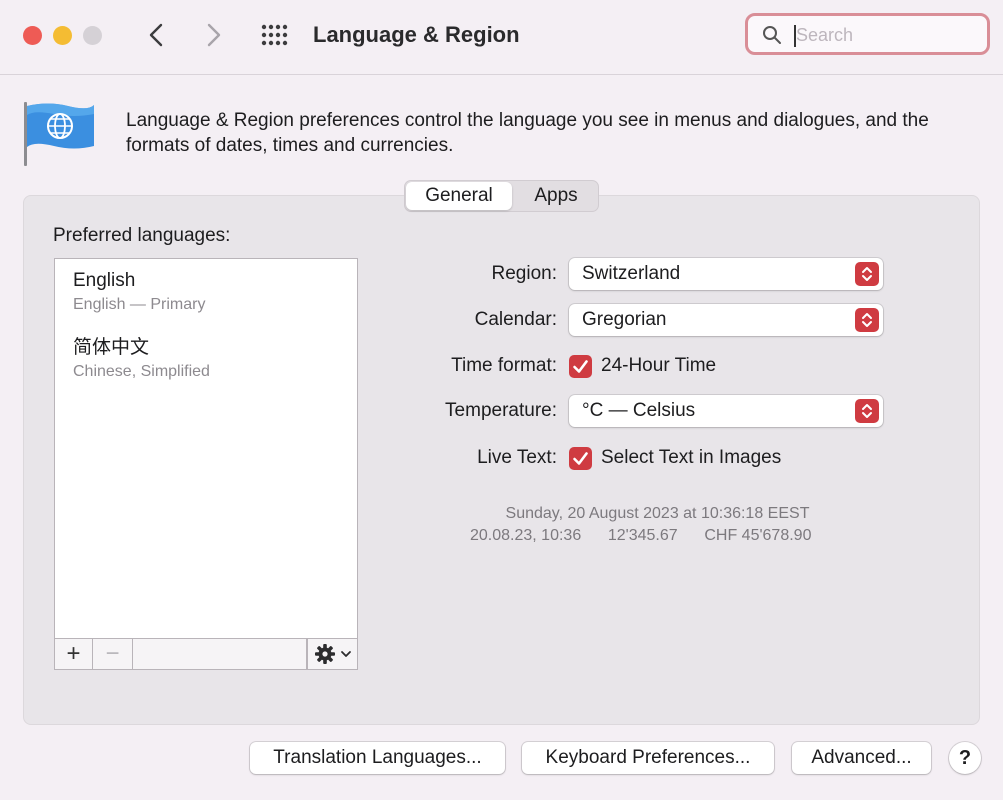 This screenshot has height=800, width=1003. Describe the element at coordinates (726, 411) in the screenshot. I see `temperature-popup: °C — Celsius` at that location.